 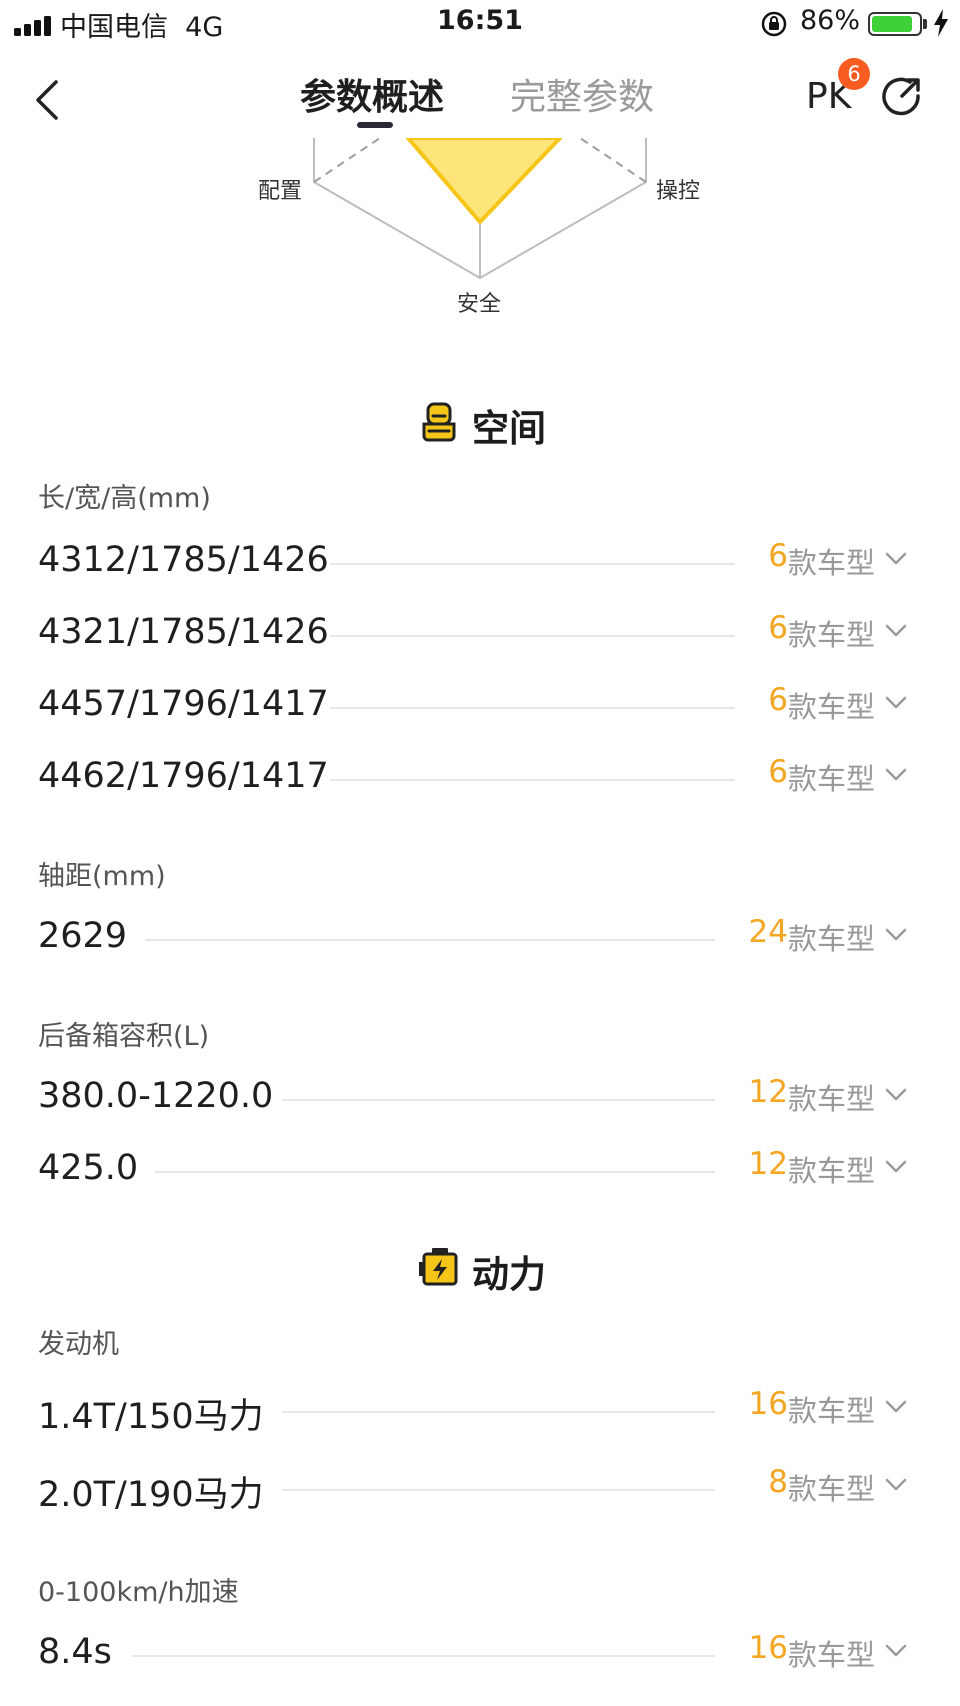 What do you see at coordinates (183, 632) in the screenshot?
I see `param-value: 4321/1785/1426` at bounding box center [183, 632].